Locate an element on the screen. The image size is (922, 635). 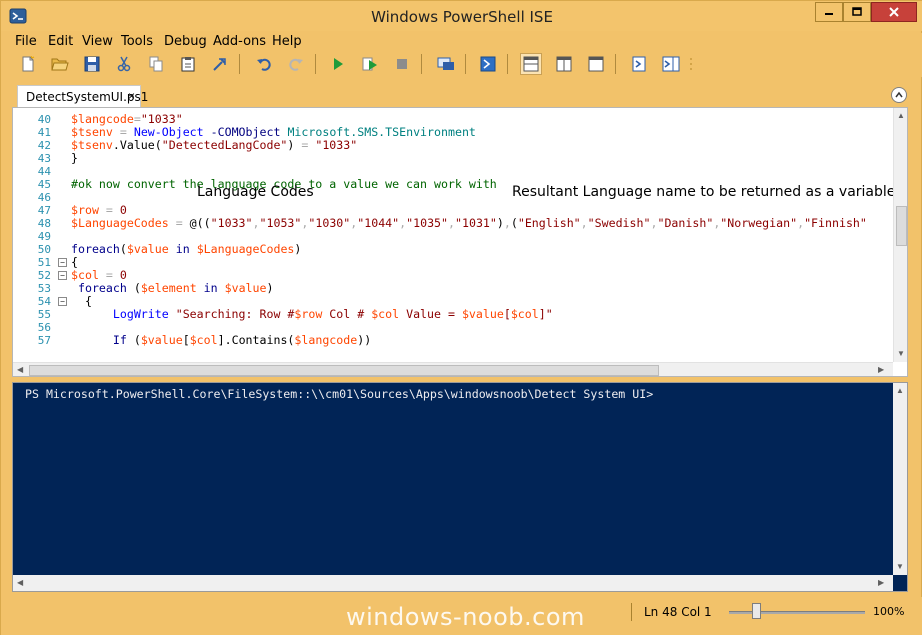
line-number: 56 is located at coordinates (44, 327).